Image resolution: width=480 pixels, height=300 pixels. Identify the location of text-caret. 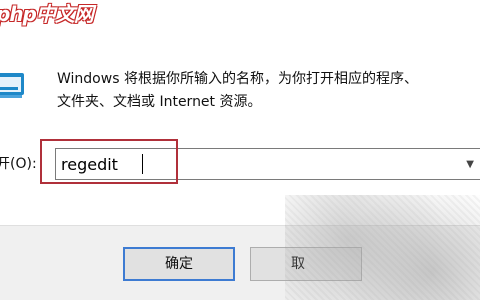
(142, 164).